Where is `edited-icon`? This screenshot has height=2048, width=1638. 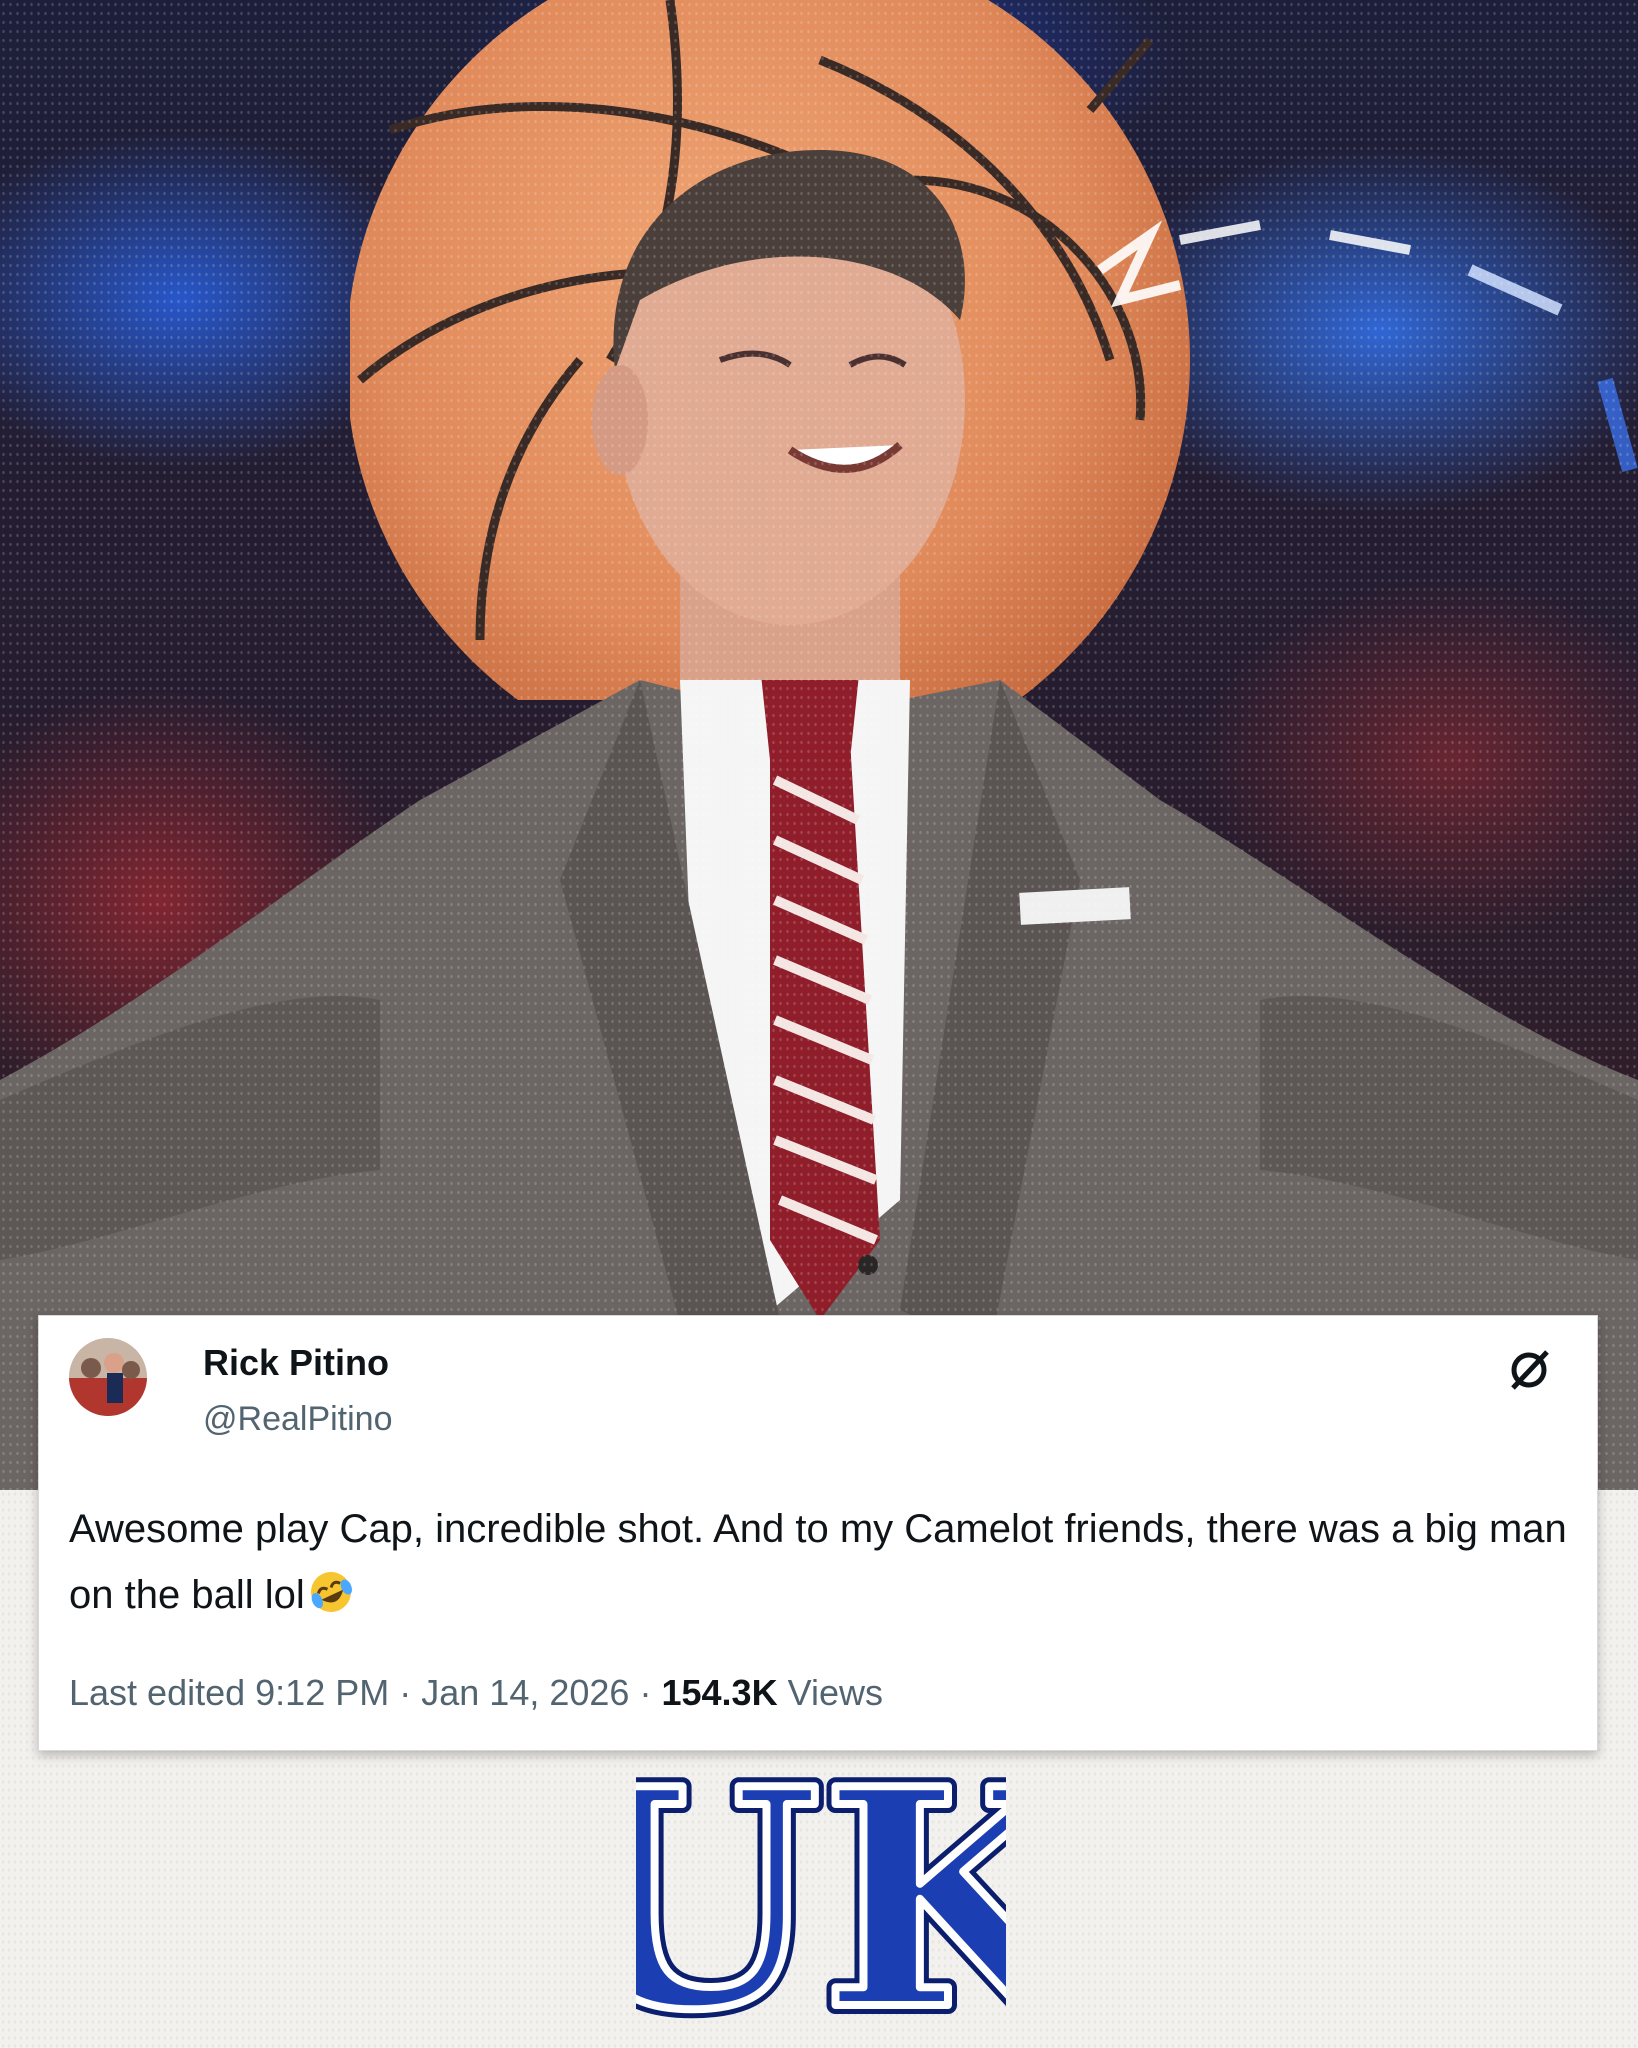
edited-icon is located at coordinates (1529, 1370).